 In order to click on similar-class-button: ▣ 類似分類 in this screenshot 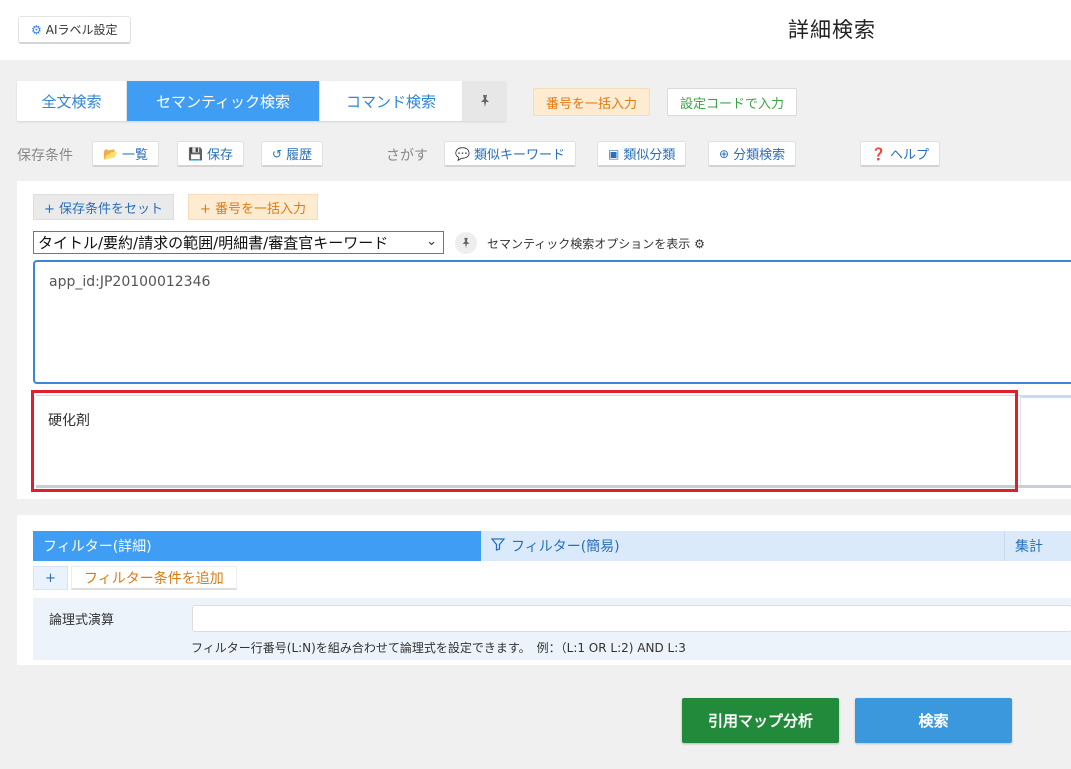, I will do `click(642, 154)`.